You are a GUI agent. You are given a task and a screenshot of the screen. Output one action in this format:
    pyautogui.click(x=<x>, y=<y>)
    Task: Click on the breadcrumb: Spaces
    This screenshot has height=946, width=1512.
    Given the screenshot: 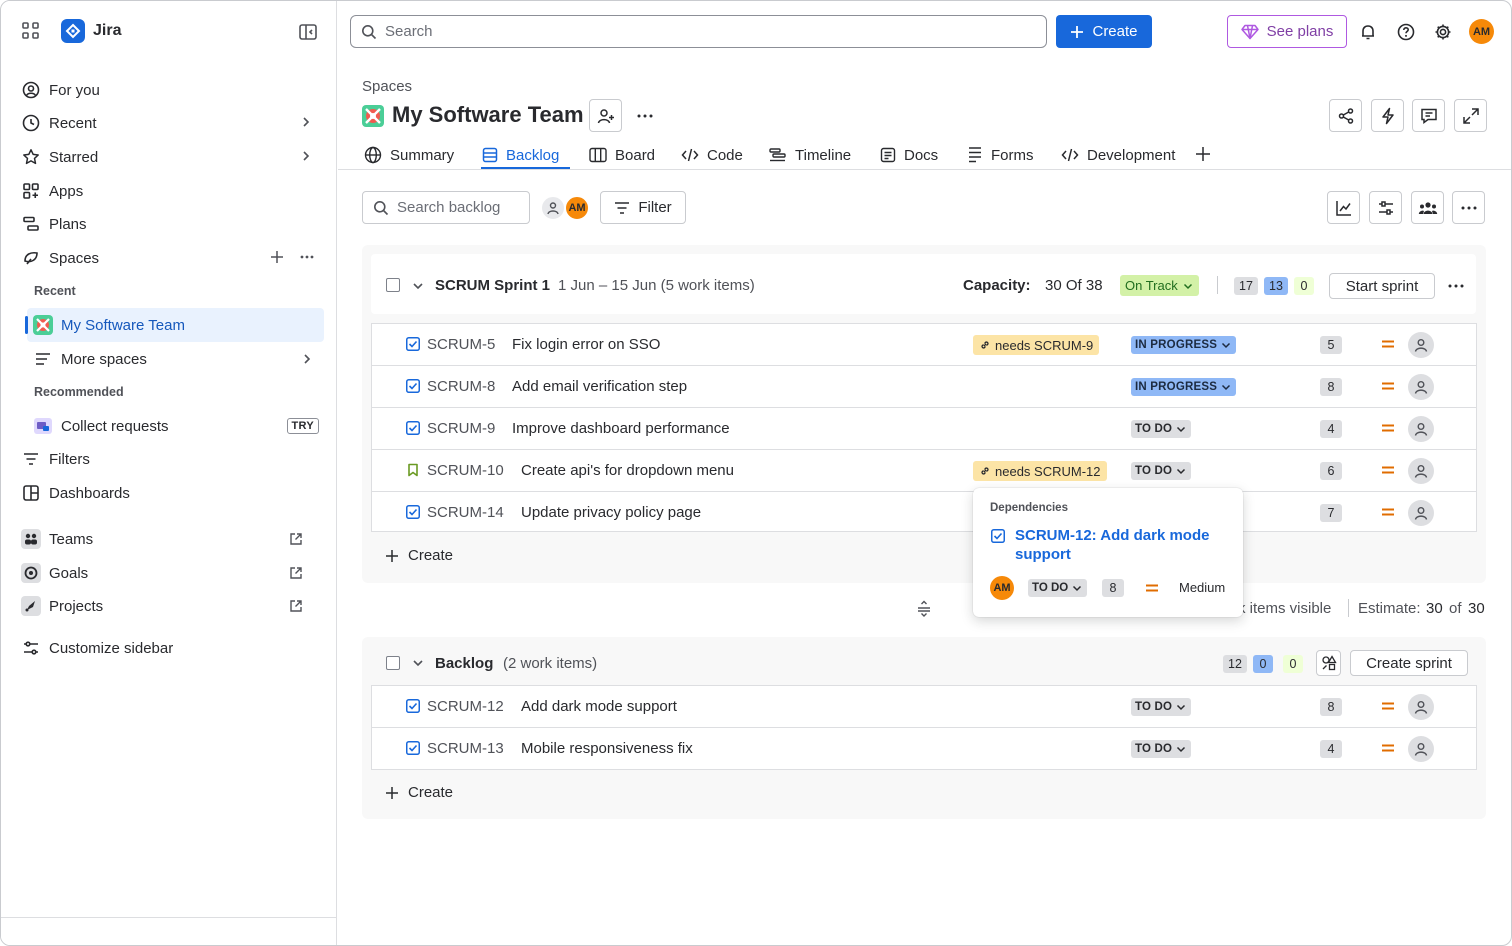 What is the action you would take?
    pyautogui.click(x=387, y=86)
    